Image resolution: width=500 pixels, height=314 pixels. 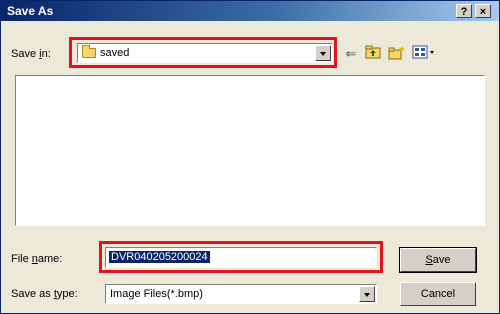 I want to click on save-in-label: Save in:, so click(x=31, y=54).